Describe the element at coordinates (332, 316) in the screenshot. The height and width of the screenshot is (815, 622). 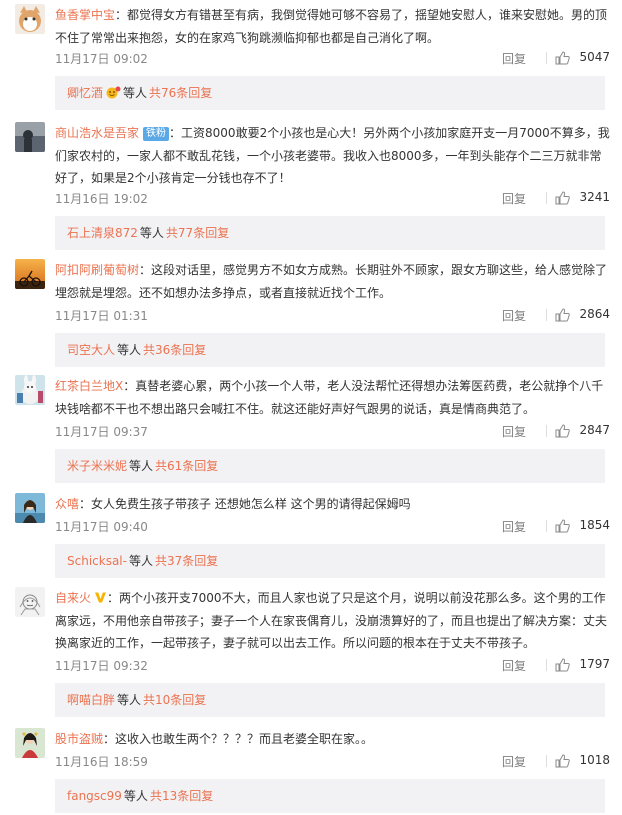
I see `comment-meta: 11月17日 01:31 回复 2864` at that location.